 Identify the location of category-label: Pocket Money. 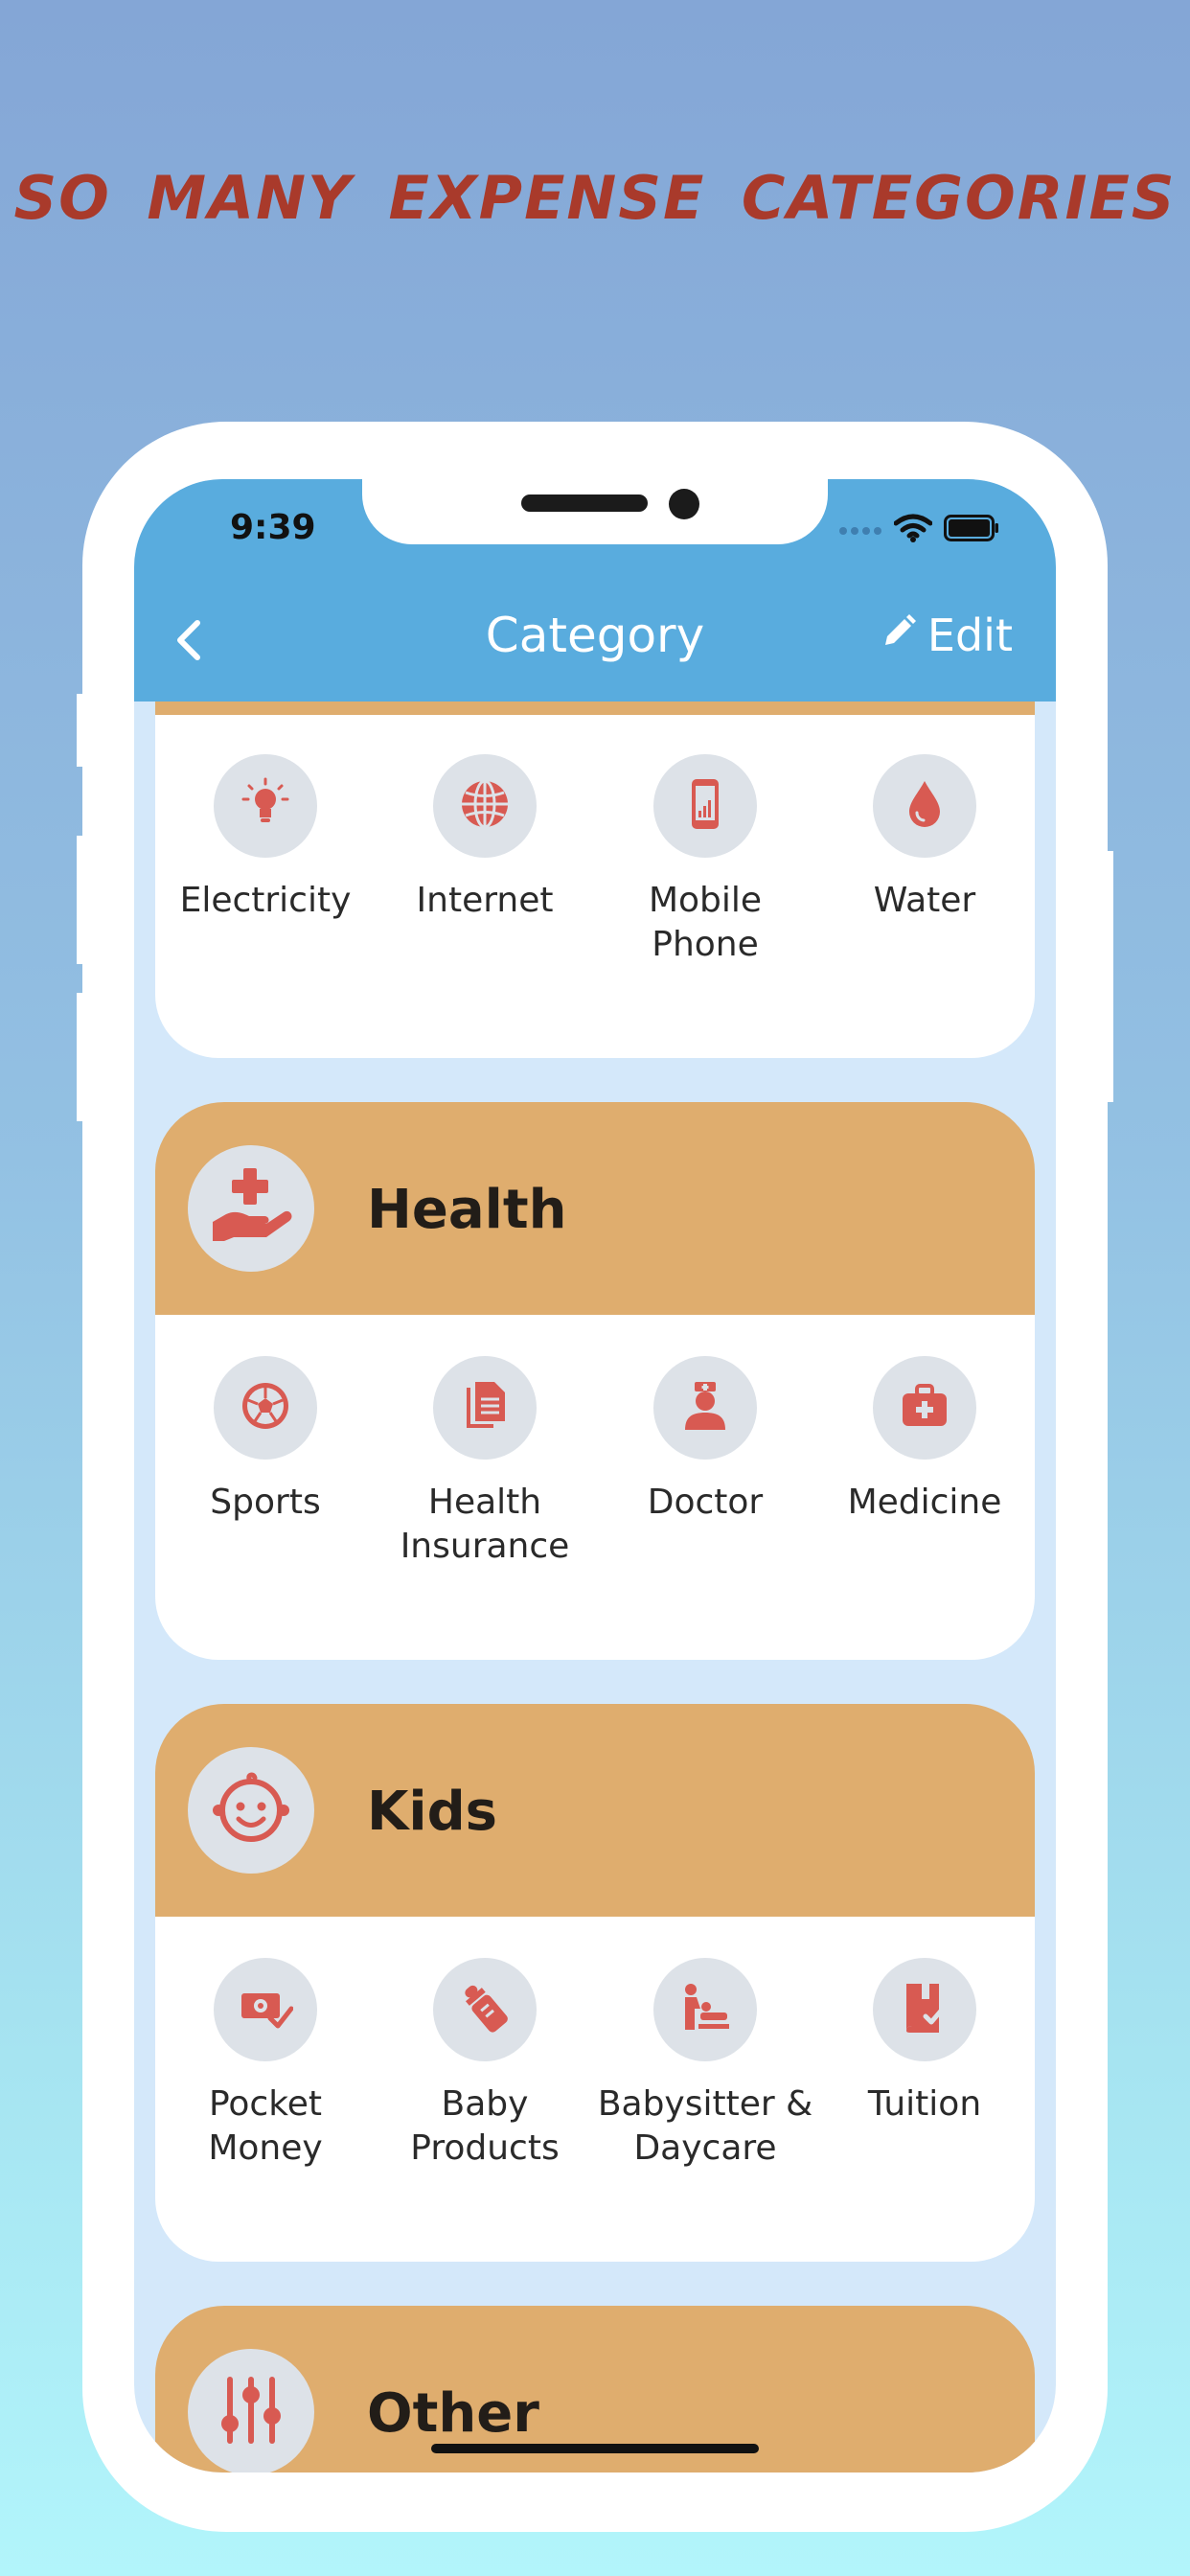
(265, 2126).